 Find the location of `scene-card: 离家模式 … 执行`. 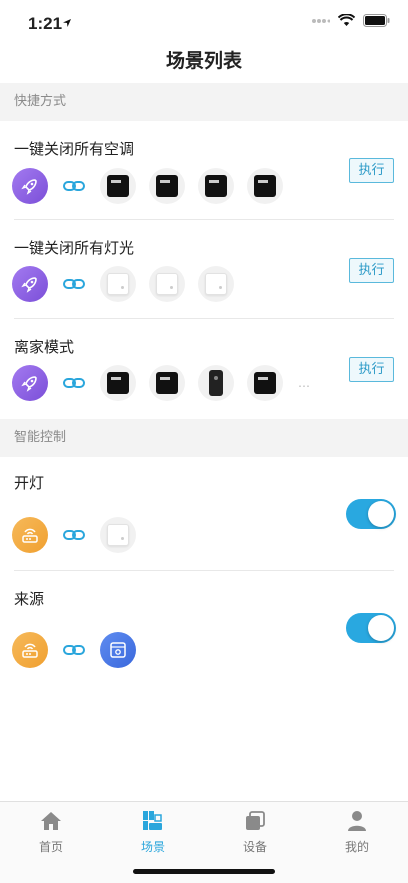

scene-card: 离家模式 … 执行 is located at coordinates (204, 369).